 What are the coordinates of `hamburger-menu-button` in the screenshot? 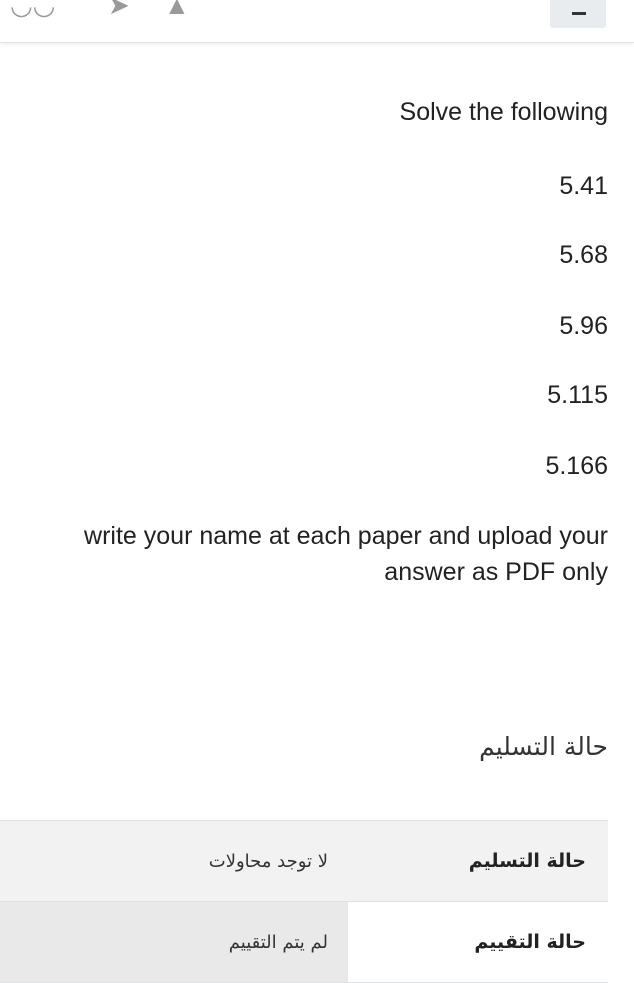 It's located at (578, 14).